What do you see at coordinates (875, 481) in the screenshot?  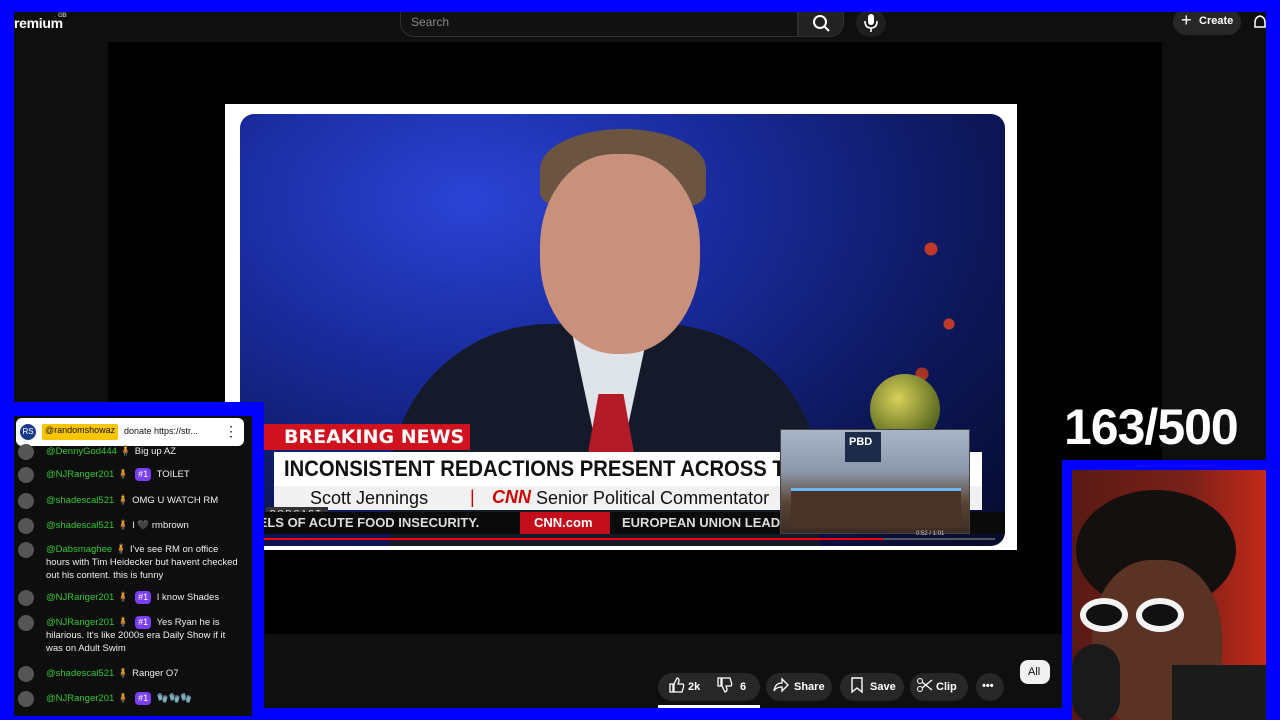 I see `podcast-studio-inset: PBD` at bounding box center [875, 481].